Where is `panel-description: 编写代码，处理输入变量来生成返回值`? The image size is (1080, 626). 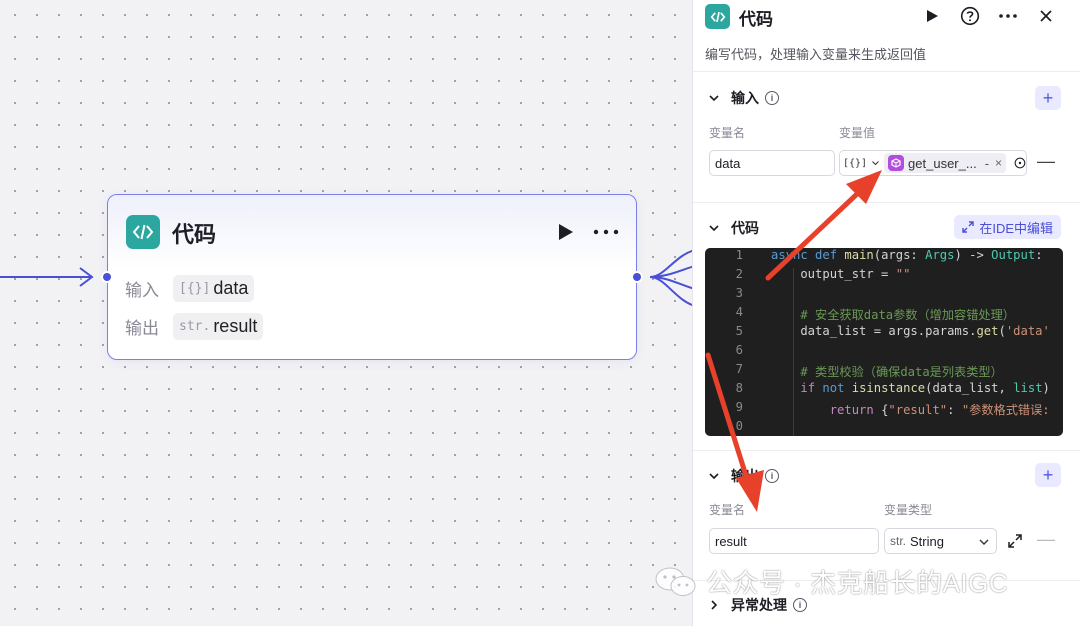 panel-description: 编写代码，处理输入变量来生成返回值 is located at coordinates (816, 54).